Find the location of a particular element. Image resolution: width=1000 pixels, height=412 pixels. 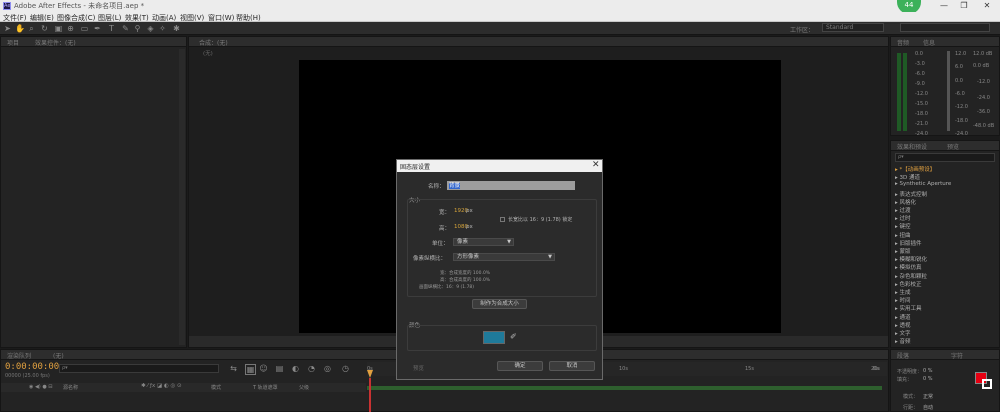

preview-checkbox-label: 预览 is located at coordinates (418, 368).